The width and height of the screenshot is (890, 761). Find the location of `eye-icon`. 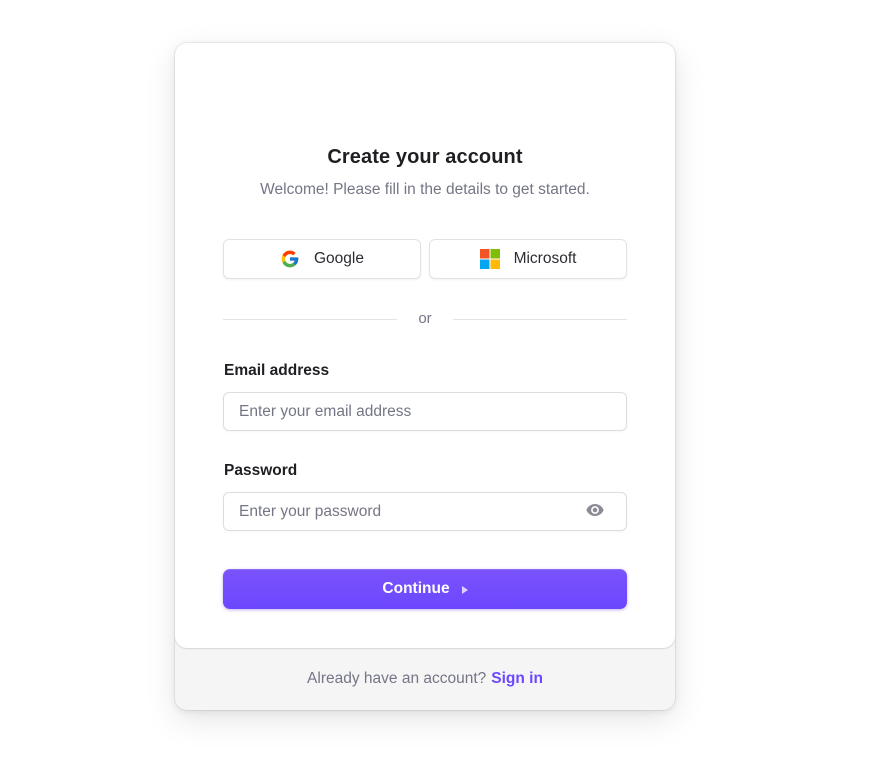

eye-icon is located at coordinates (596, 511).